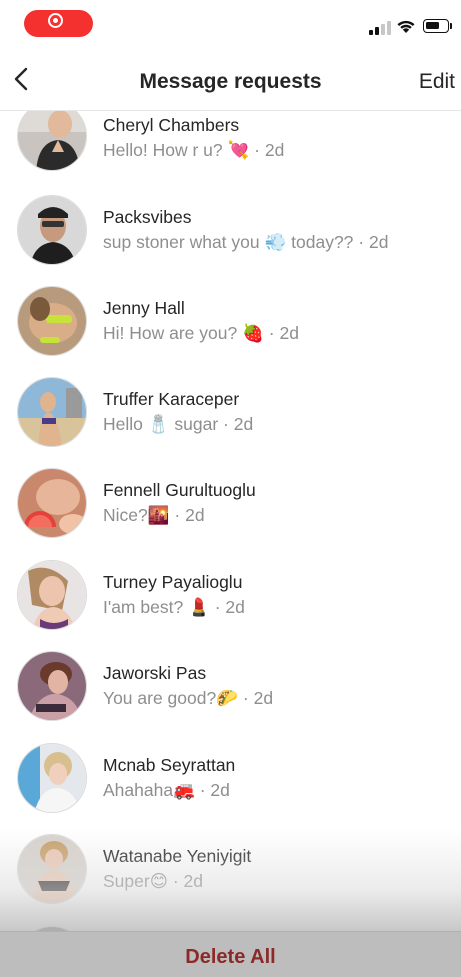 Image resolution: width=461 pixels, height=977 pixels. Describe the element at coordinates (437, 82) in the screenshot. I see `edit-button: Edit` at that location.